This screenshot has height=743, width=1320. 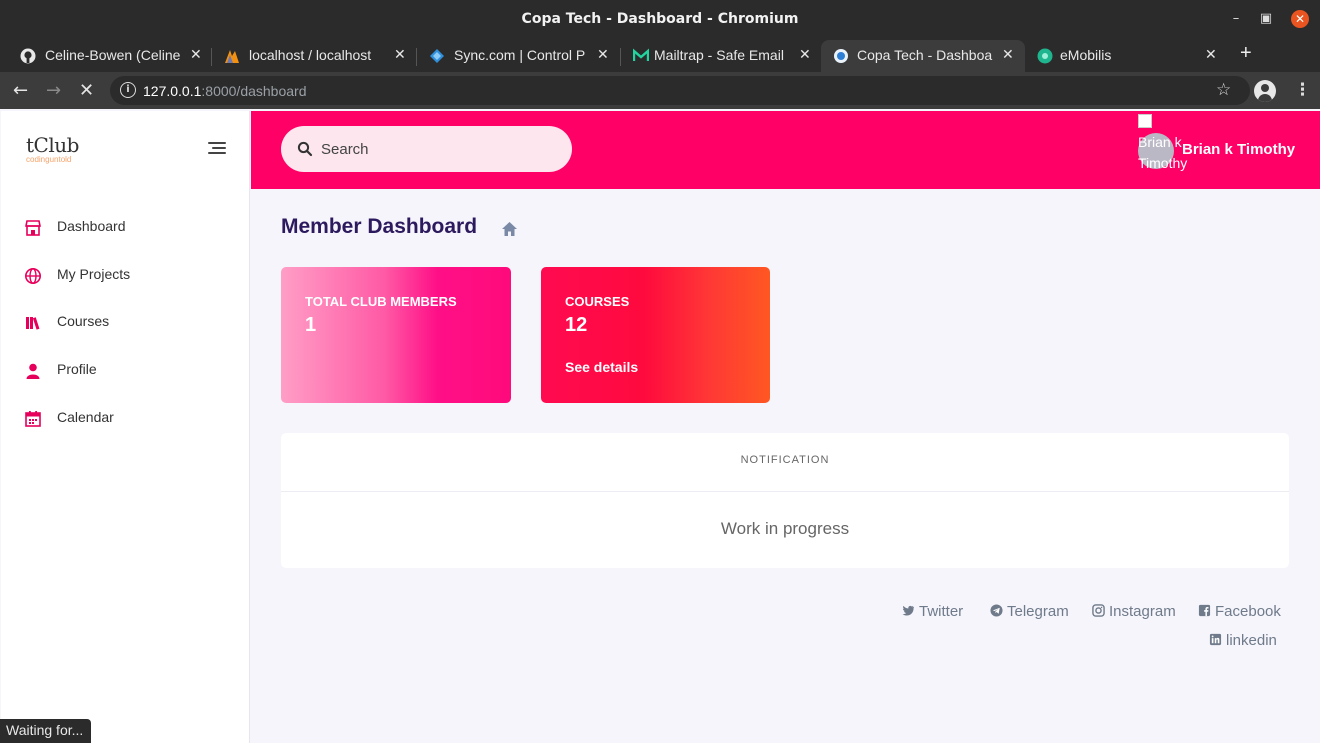 What do you see at coordinates (1086, 55) in the screenshot?
I see `tab-label: eMobilis` at bounding box center [1086, 55].